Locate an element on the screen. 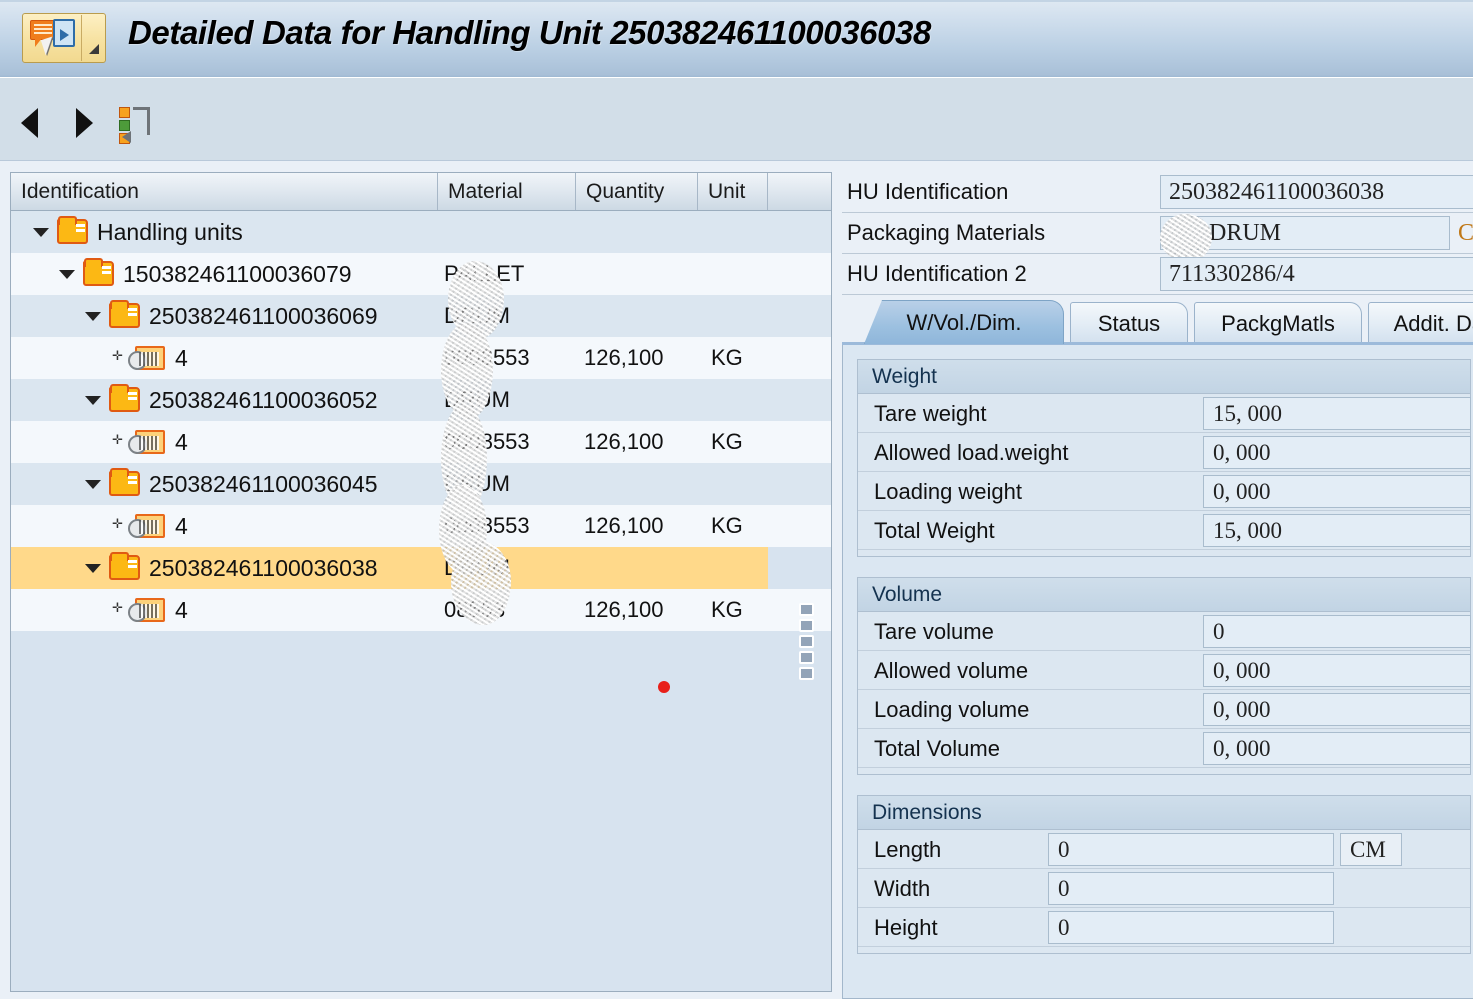 The height and width of the screenshot is (999, 1473). row-separator is located at coordinates (1164, 549).